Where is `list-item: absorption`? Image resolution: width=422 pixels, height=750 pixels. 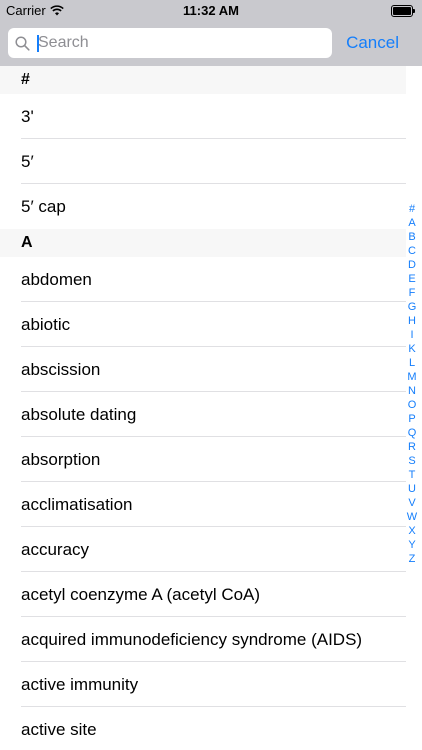 list-item: absorption is located at coordinates (203, 459).